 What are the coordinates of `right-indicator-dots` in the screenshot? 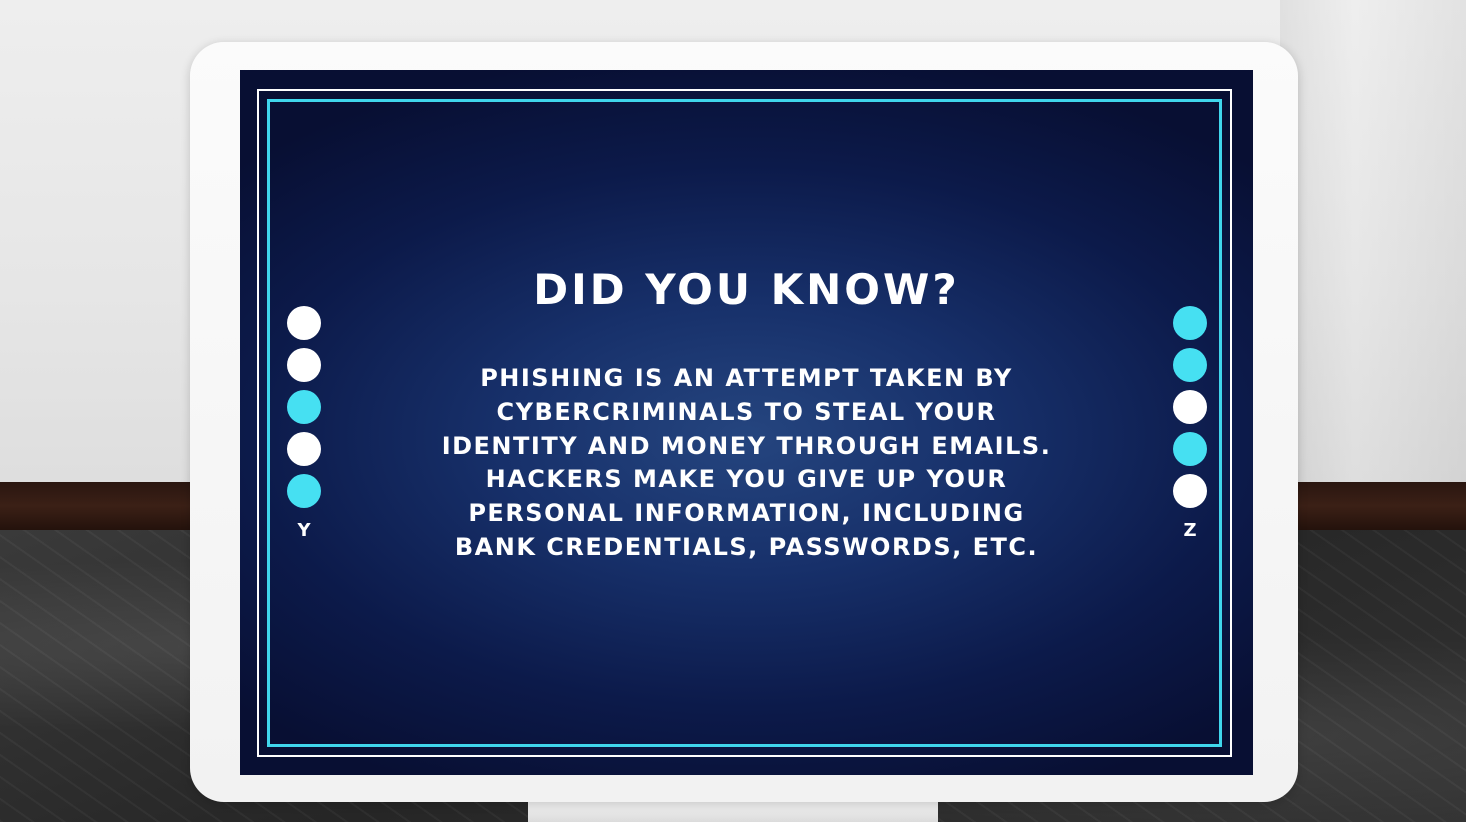 It's located at (1190, 411).